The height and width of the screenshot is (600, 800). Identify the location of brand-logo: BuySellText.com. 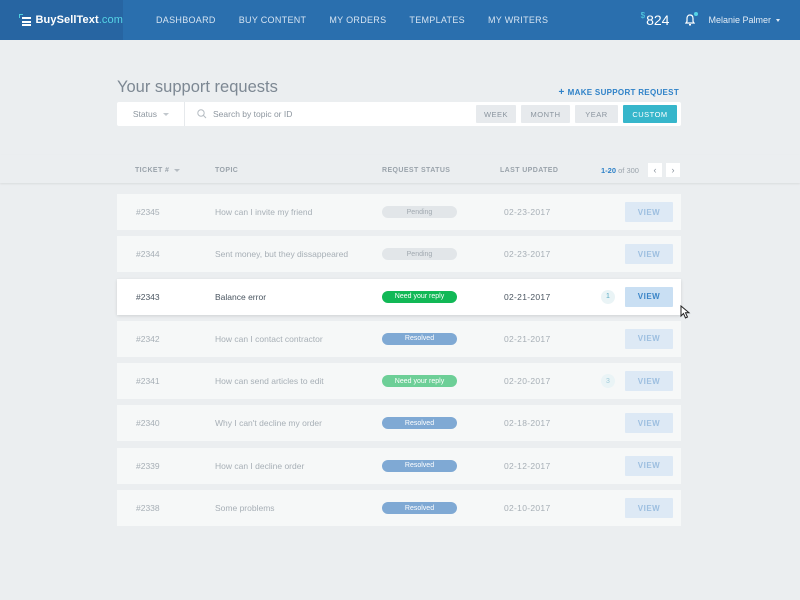
(61, 20).